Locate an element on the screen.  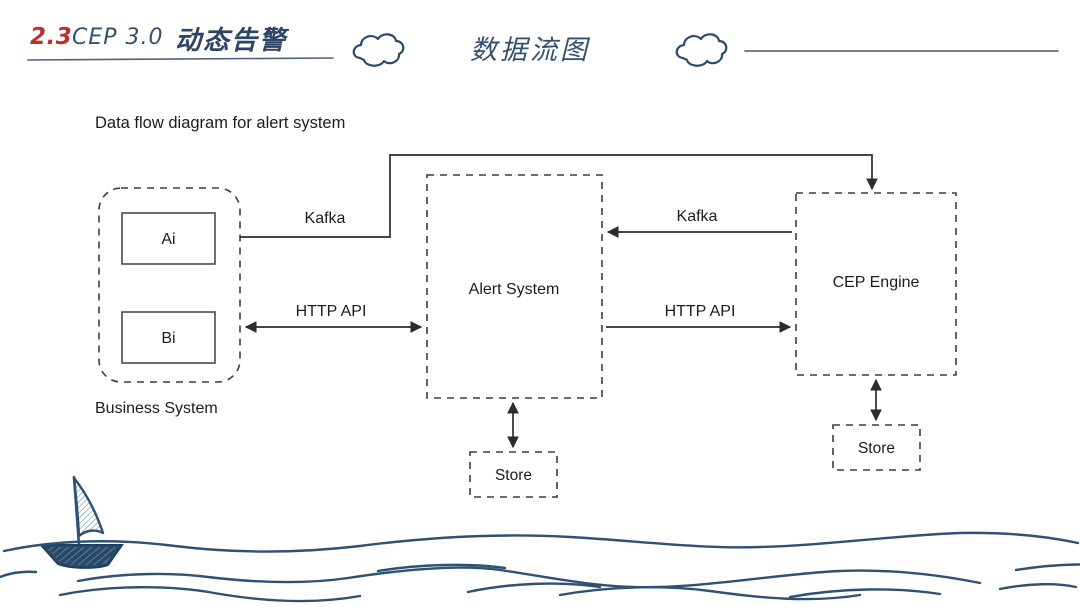
edge-http-business-alert-label: HTTP API is located at coordinates (331, 311).